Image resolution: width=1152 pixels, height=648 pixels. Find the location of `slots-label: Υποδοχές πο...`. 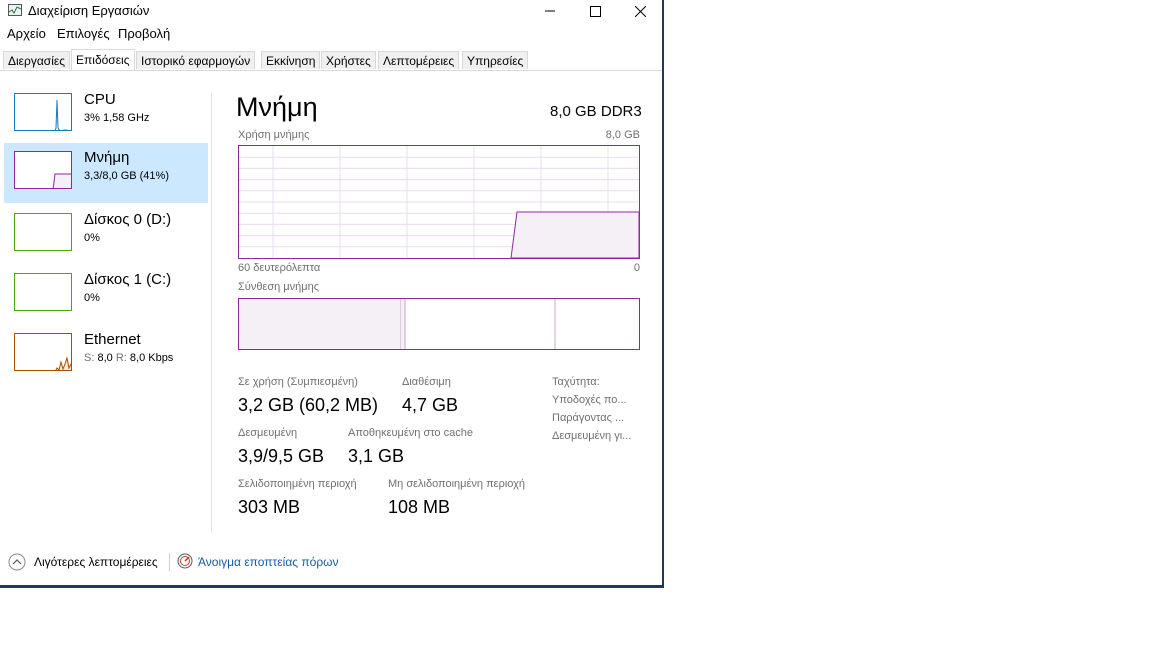

slots-label: Υποδοχές πο... is located at coordinates (589, 400).